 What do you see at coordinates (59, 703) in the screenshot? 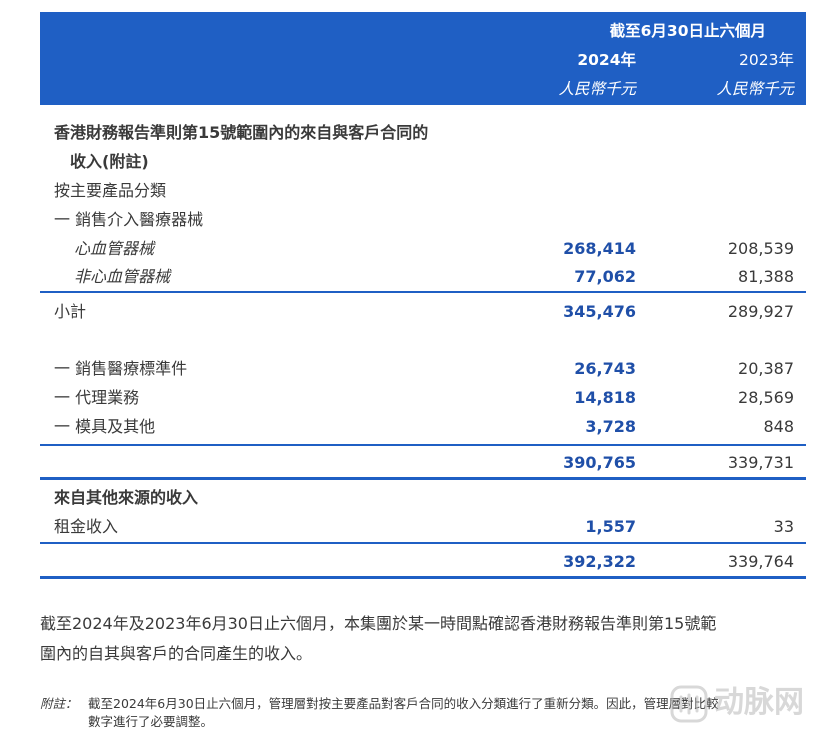
I see `footnote-label: 附註：` at bounding box center [59, 703].